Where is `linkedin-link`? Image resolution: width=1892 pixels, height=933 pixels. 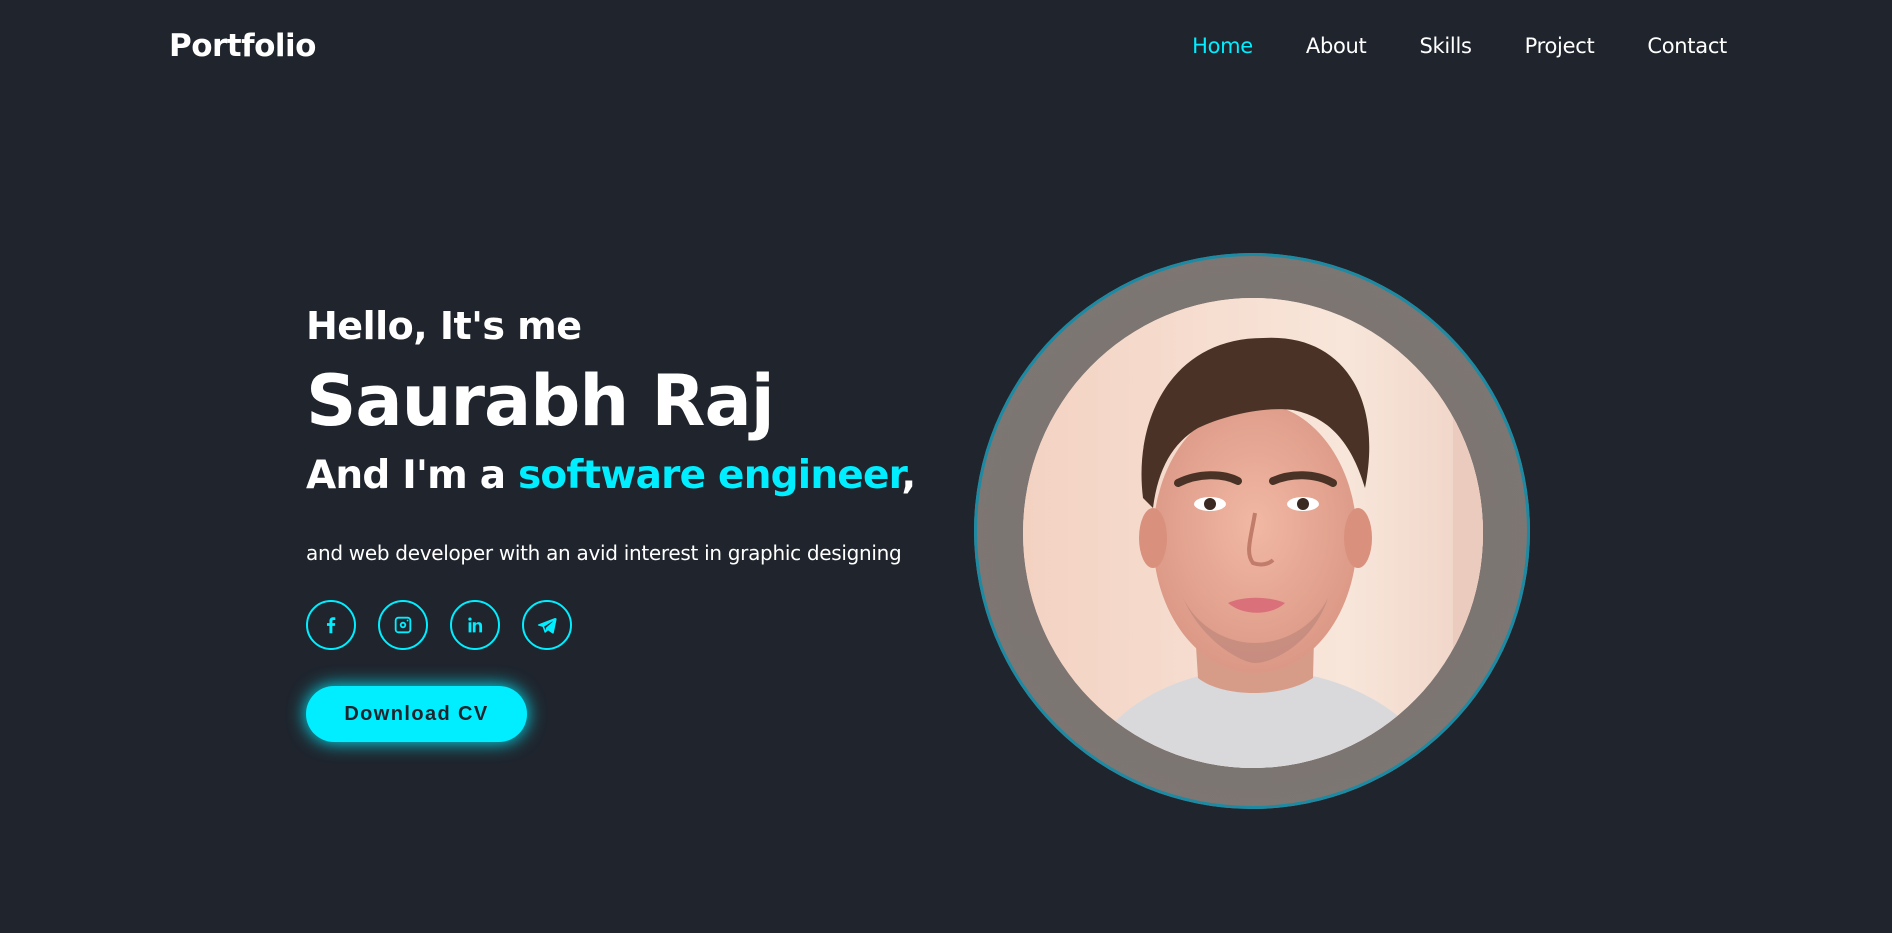 linkedin-link is located at coordinates (475, 625).